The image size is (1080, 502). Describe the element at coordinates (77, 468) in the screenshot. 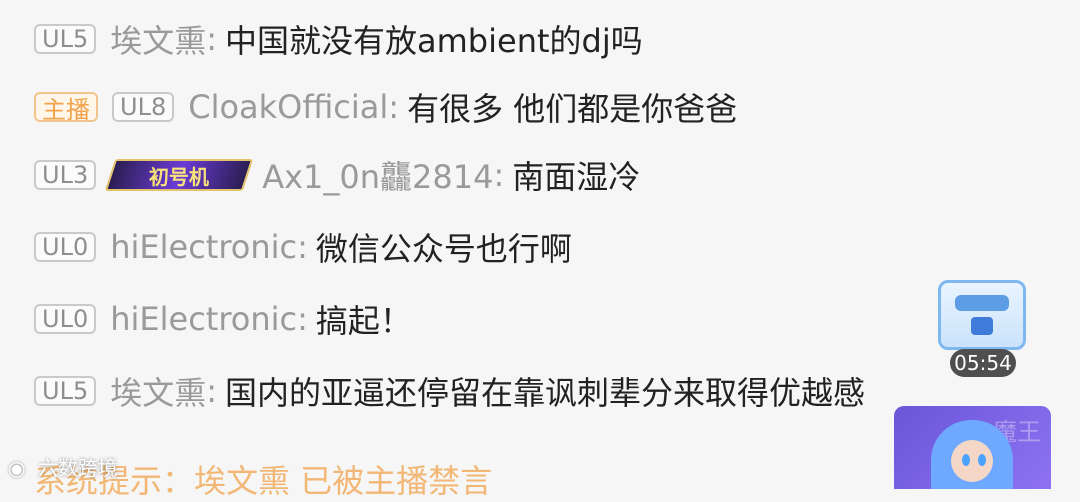

I see `watermark-text: 六数跨境` at that location.